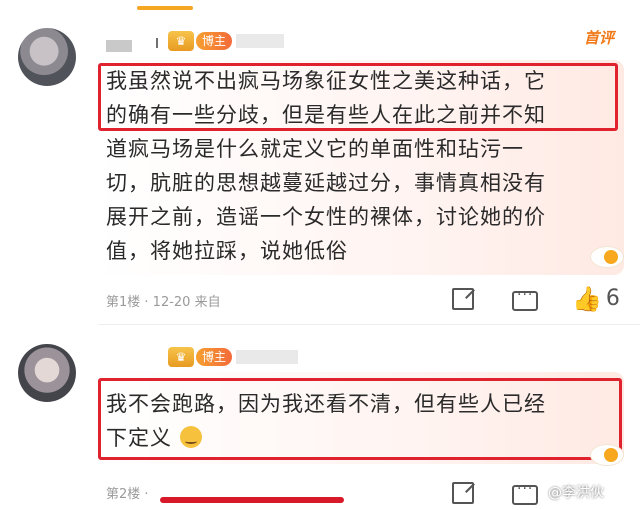 This screenshot has width=640, height=510. I want to click on sad-face-icon, so click(190, 437).